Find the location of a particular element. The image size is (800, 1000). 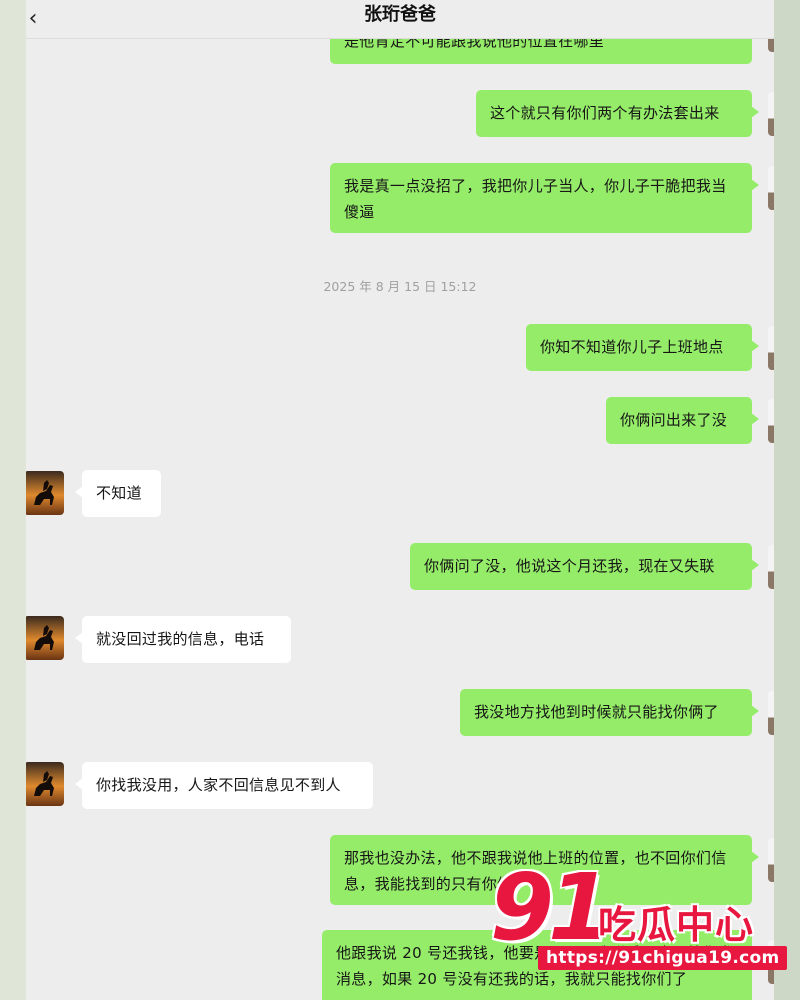

site-watermark: 91 吃瓜中心 https://91chigua19.com is located at coordinates (640, 923).